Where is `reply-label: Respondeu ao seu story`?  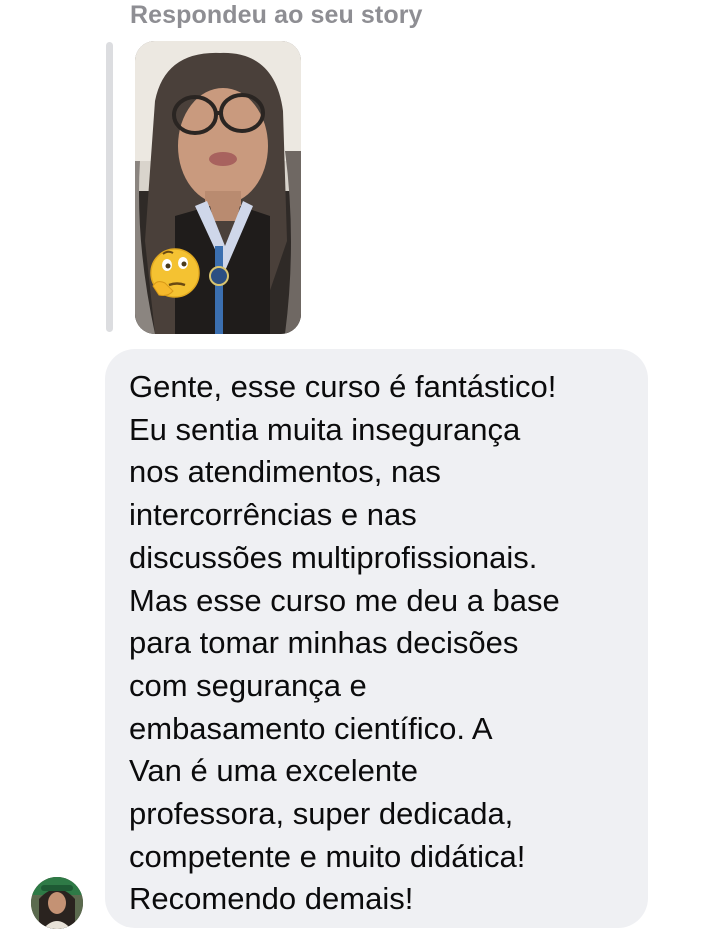
reply-label: Respondeu ao seu story is located at coordinates (276, 15).